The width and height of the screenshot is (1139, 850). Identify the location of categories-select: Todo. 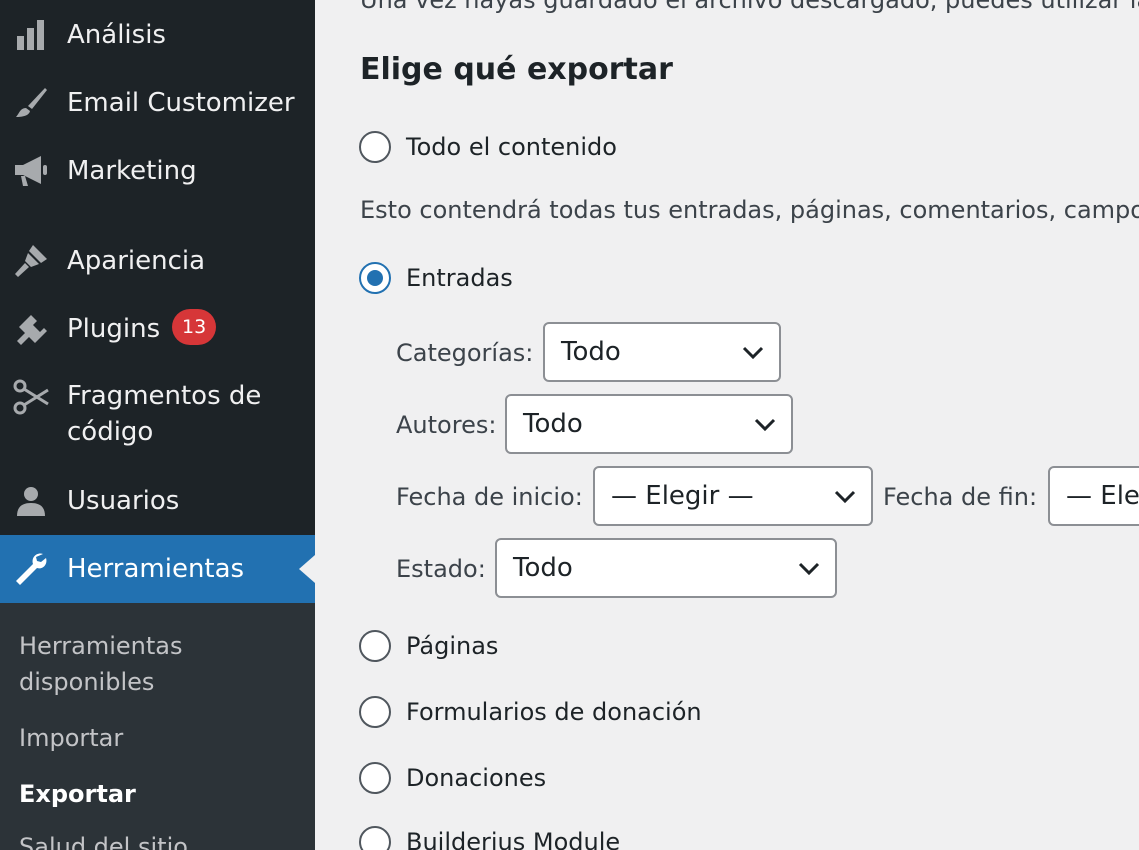
(662, 352).